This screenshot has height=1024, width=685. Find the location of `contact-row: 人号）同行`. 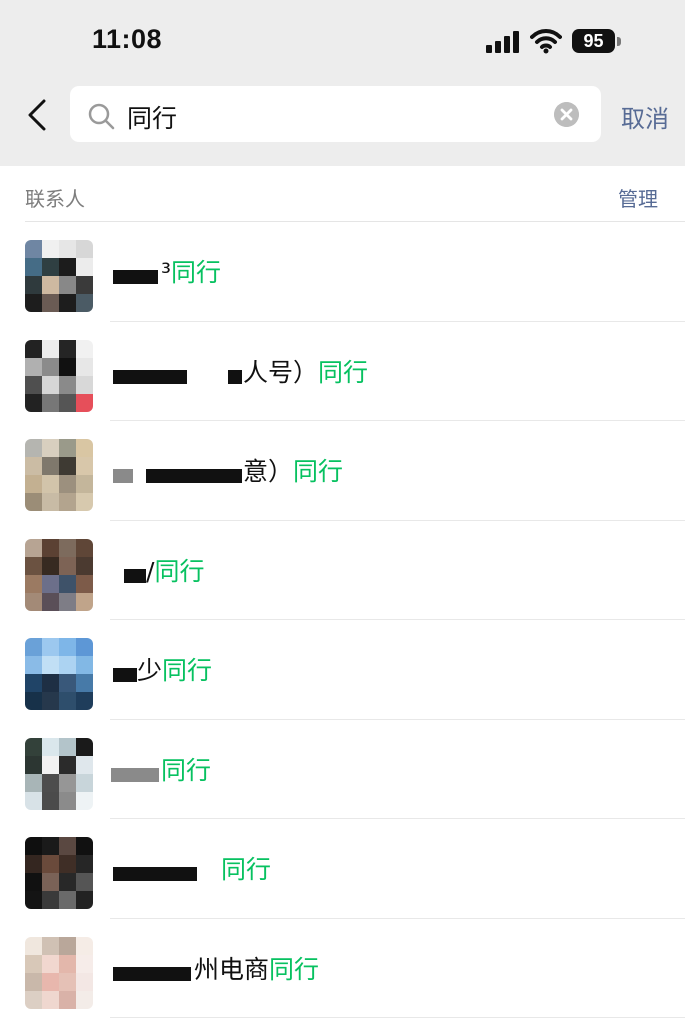

contact-row: 人号）同行 is located at coordinates (342, 371).